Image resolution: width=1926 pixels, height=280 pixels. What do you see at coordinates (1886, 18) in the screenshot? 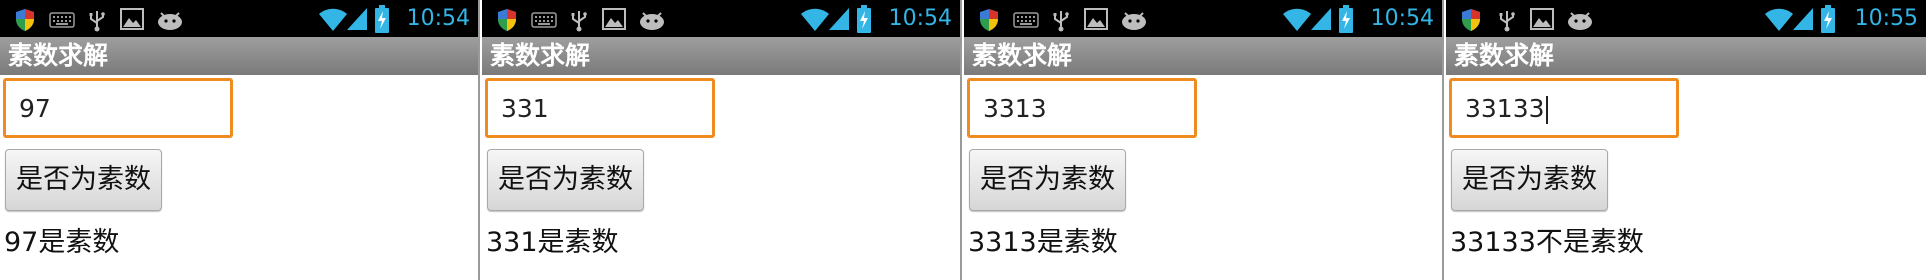
I see `status-clock: 10:55` at bounding box center [1886, 18].